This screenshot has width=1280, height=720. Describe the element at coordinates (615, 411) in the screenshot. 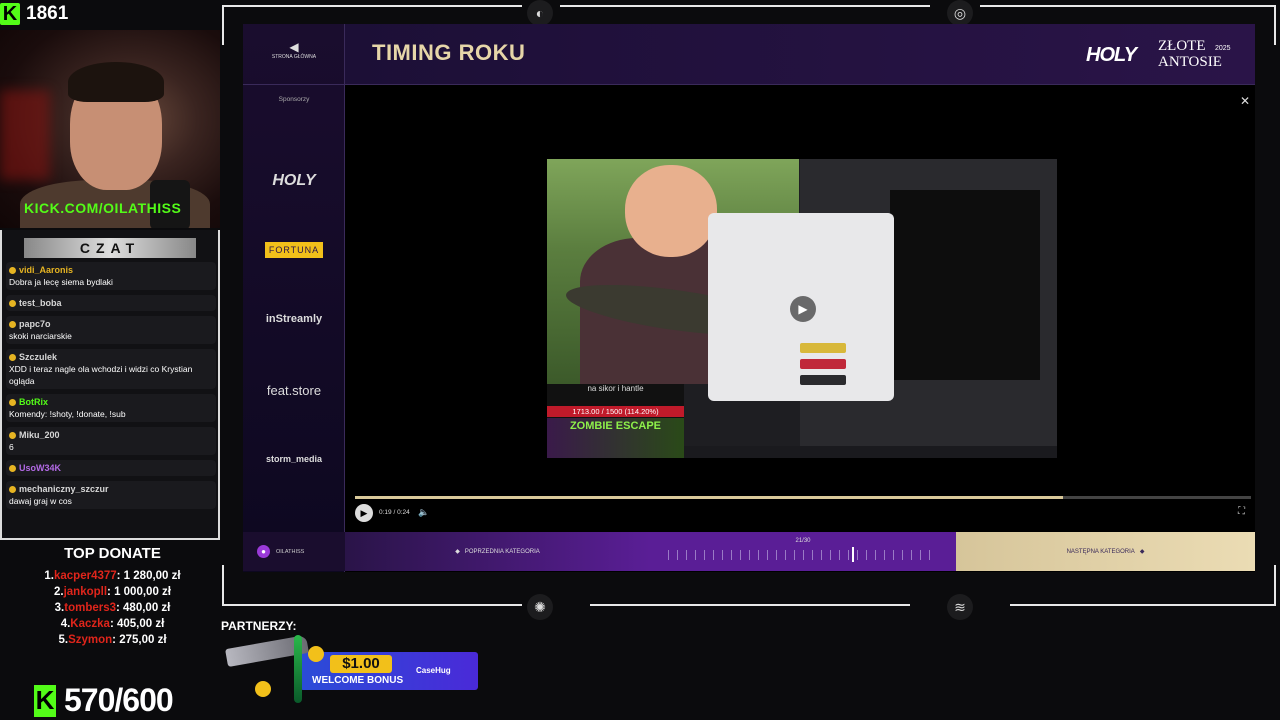

I see `video-overlay-progress: 1713.00 / 1500 (114.20%)` at that location.